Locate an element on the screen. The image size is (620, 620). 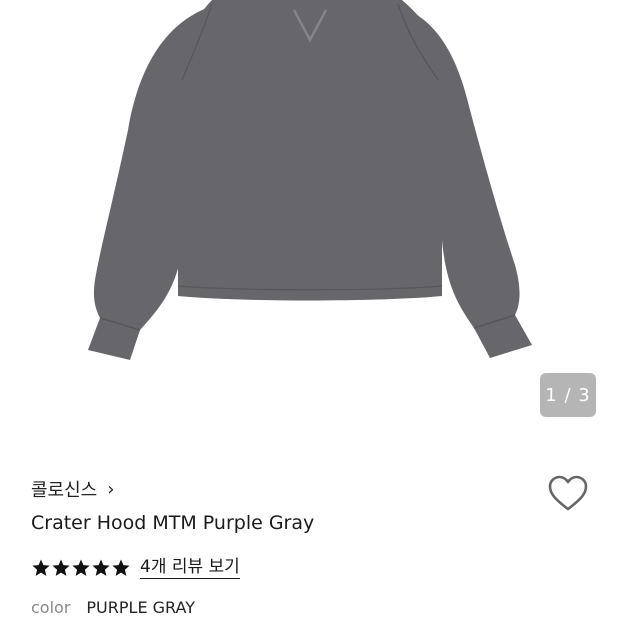
wishlist-button is located at coordinates (568, 494).